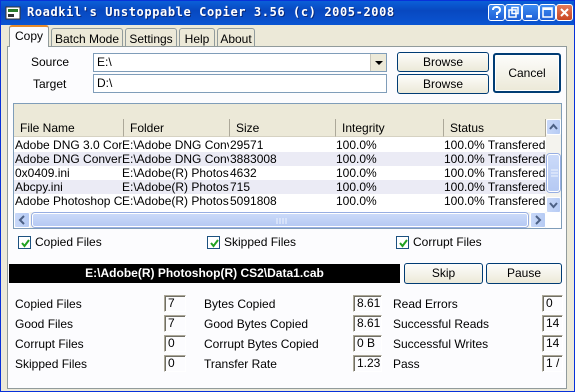 This screenshot has height=392, width=575. Describe the element at coordinates (538, 220) in the screenshot. I see `scroll-right-icon` at that location.